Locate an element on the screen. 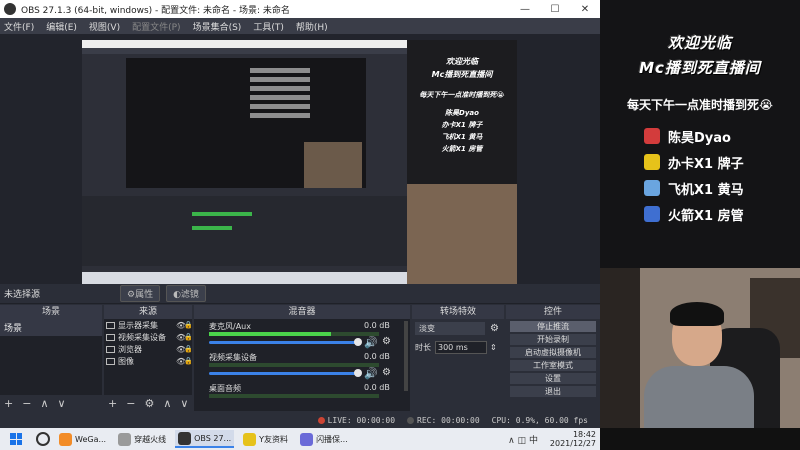 The height and width of the screenshot is (450, 800). taskbar-app: Y友资料 is located at coordinates (265, 439).